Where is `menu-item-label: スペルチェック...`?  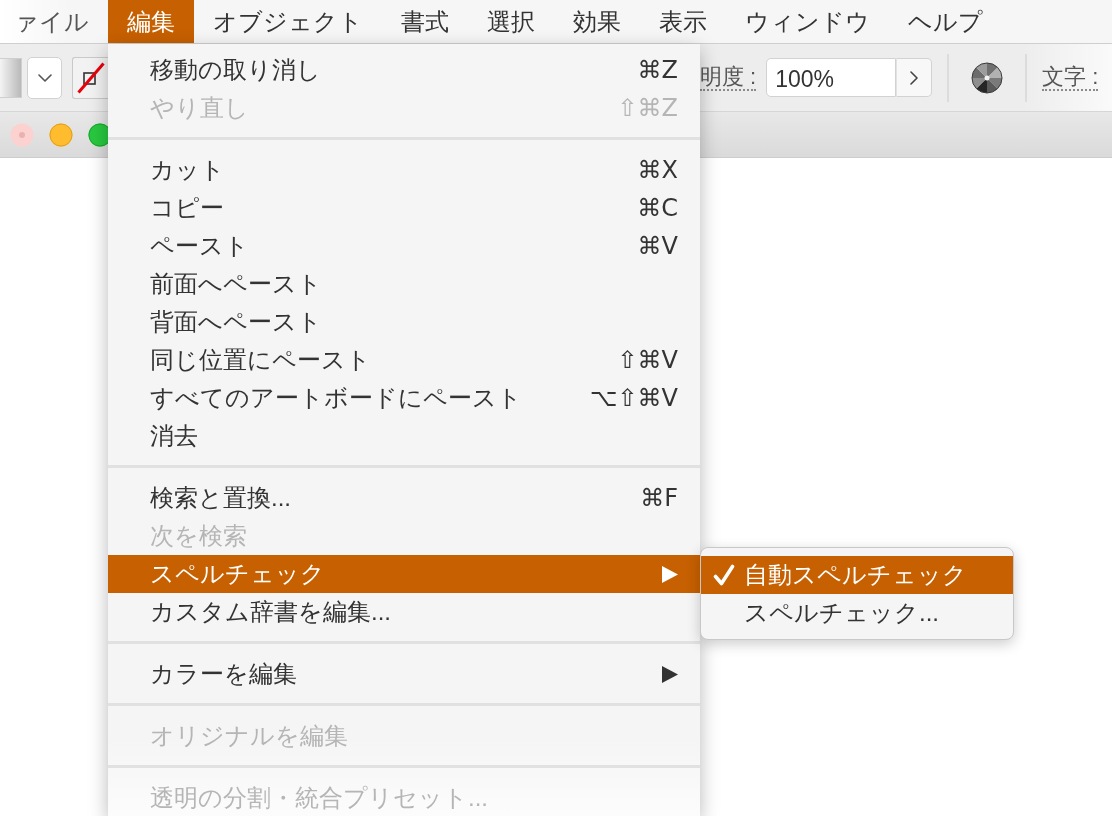
menu-item-label: スペルチェック... is located at coordinates (841, 613).